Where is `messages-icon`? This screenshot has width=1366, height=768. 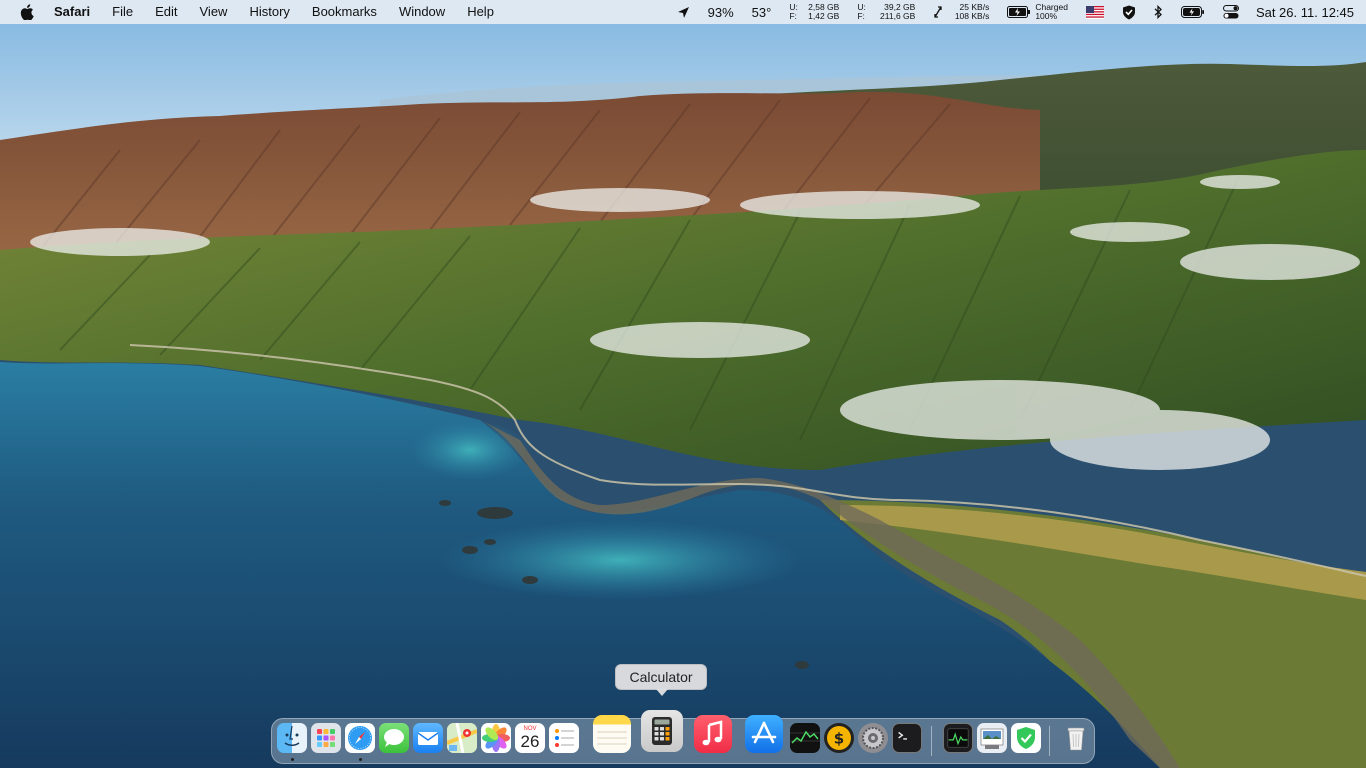
messages-icon is located at coordinates (394, 738).